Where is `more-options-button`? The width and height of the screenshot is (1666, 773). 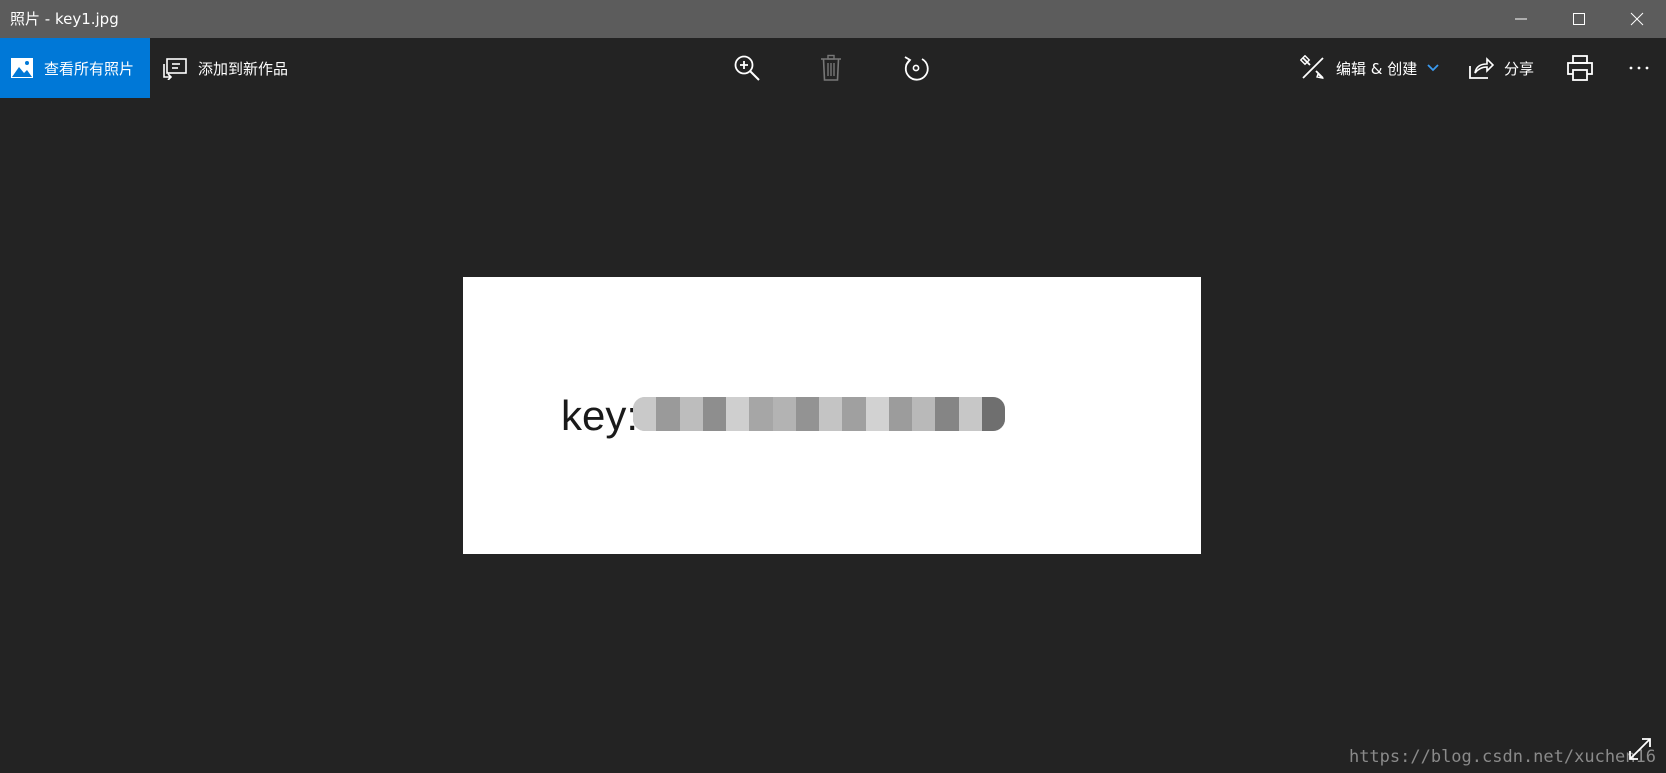 more-options-button is located at coordinates (1639, 68).